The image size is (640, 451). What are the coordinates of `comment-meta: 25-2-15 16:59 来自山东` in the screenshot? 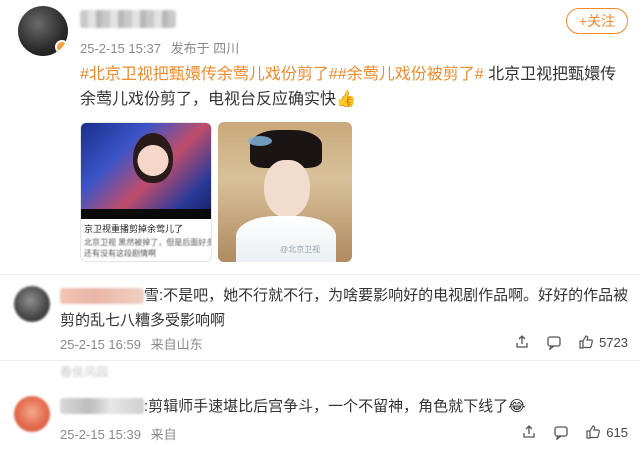 It's located at (131, 343).